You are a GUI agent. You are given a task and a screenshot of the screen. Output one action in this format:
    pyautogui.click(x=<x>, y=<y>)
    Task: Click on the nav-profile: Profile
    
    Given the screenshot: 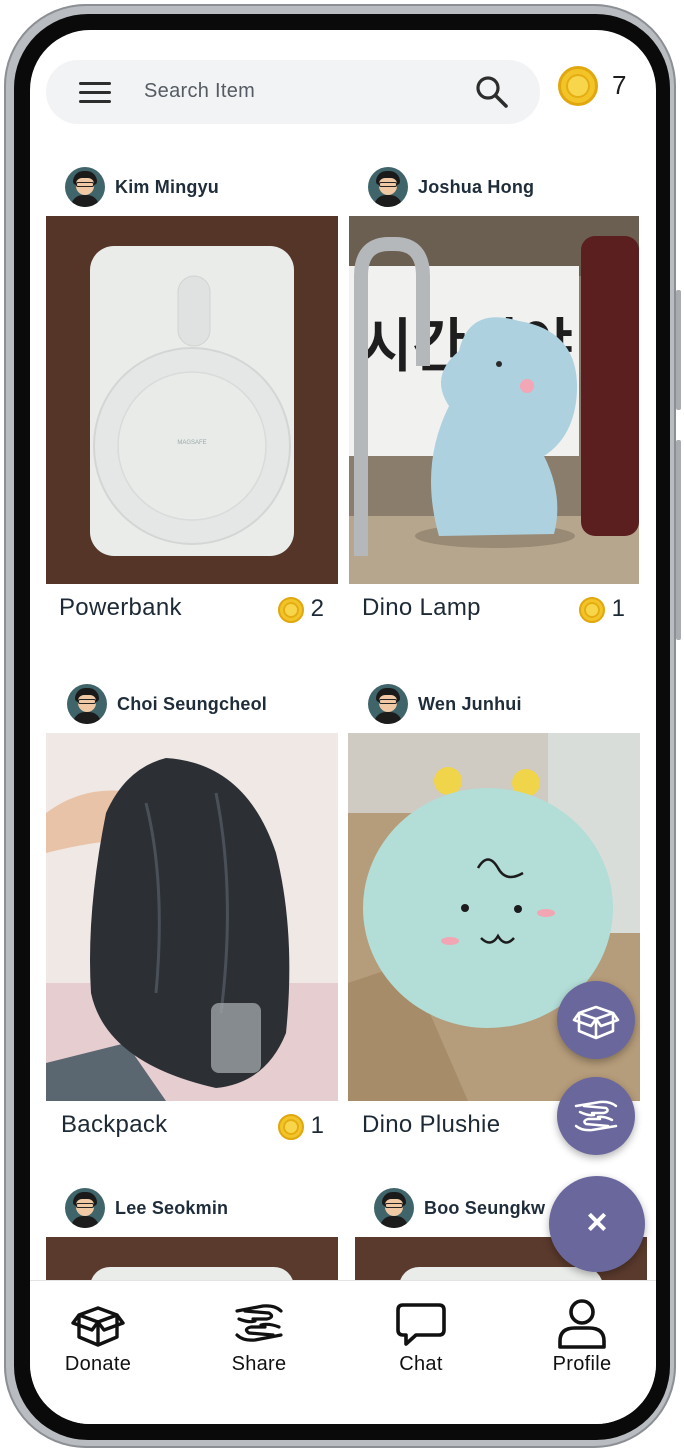 What is the action you would take?
    pyautogui.click(x=582, y=1340)
    